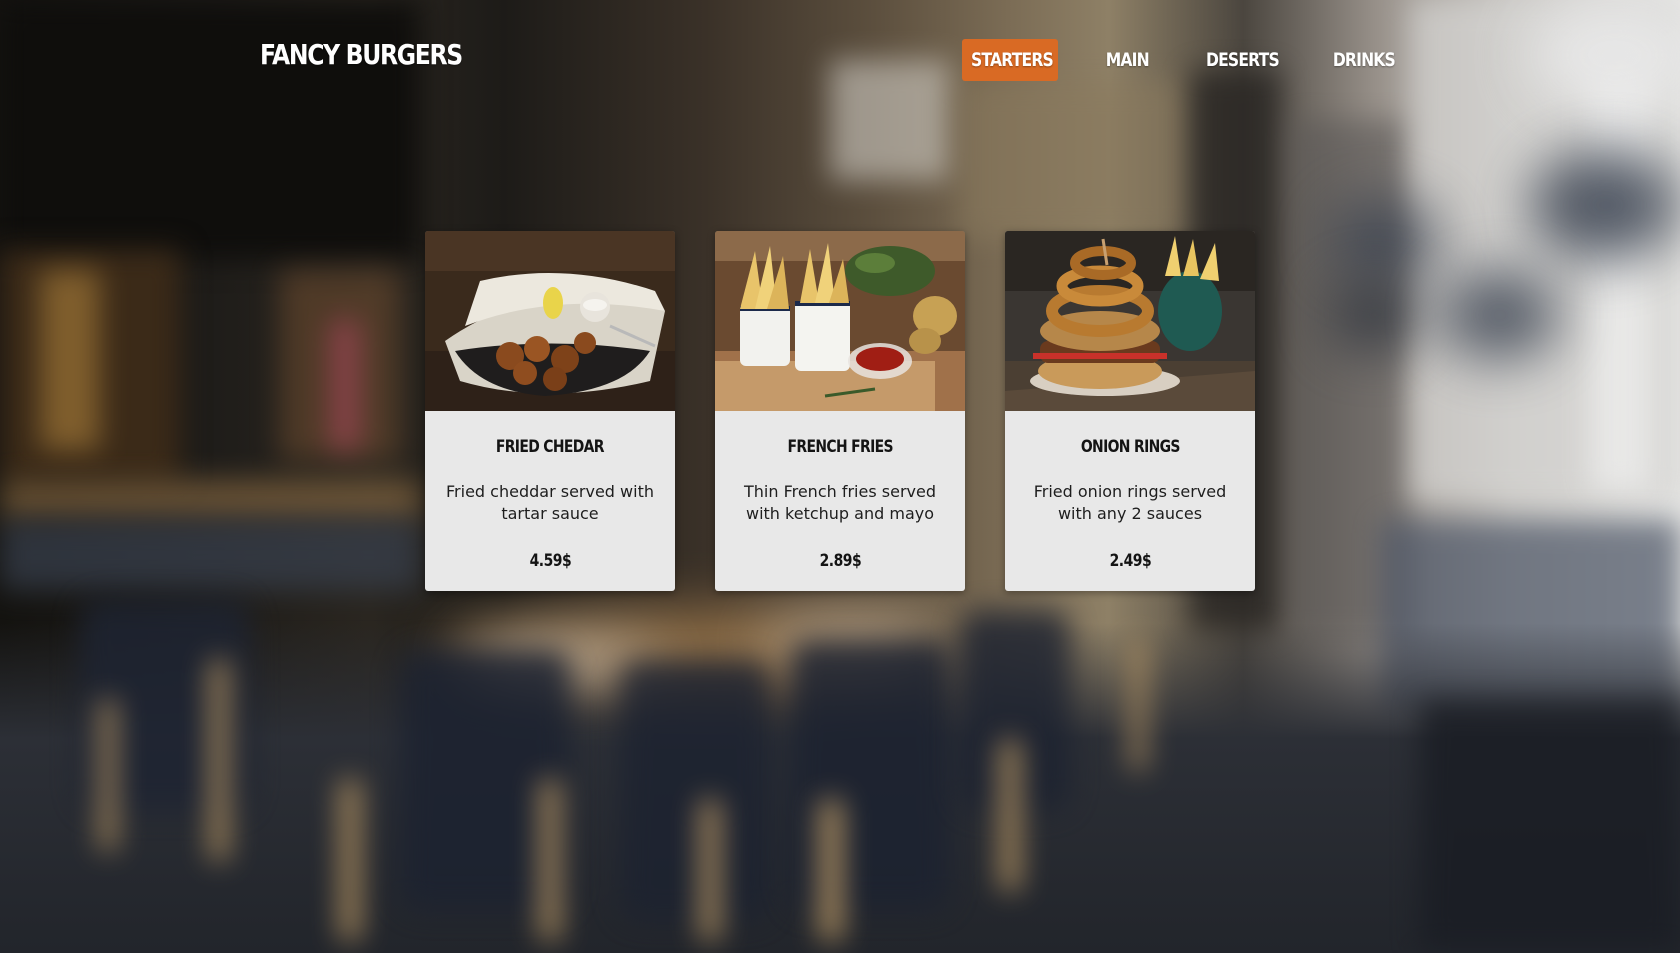 This screenshot has height=953, width=1680. I want to click on menu-item-price: 2.49$, so click(1130, 561).